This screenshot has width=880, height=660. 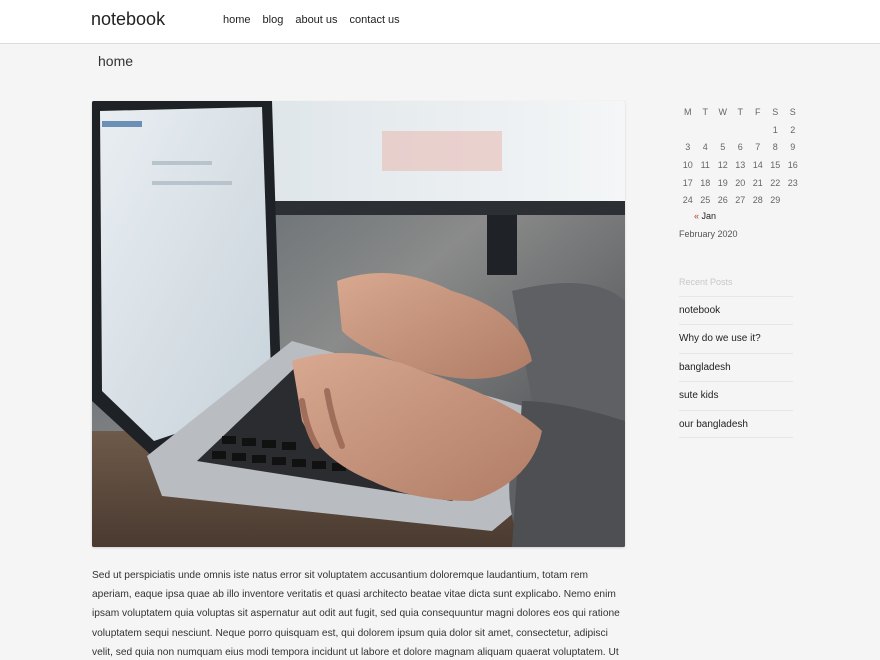 What do you see at coordinates (705, 164) in the screenshot?
I see `calendar-day: 11` at bounding box center [705, 164].